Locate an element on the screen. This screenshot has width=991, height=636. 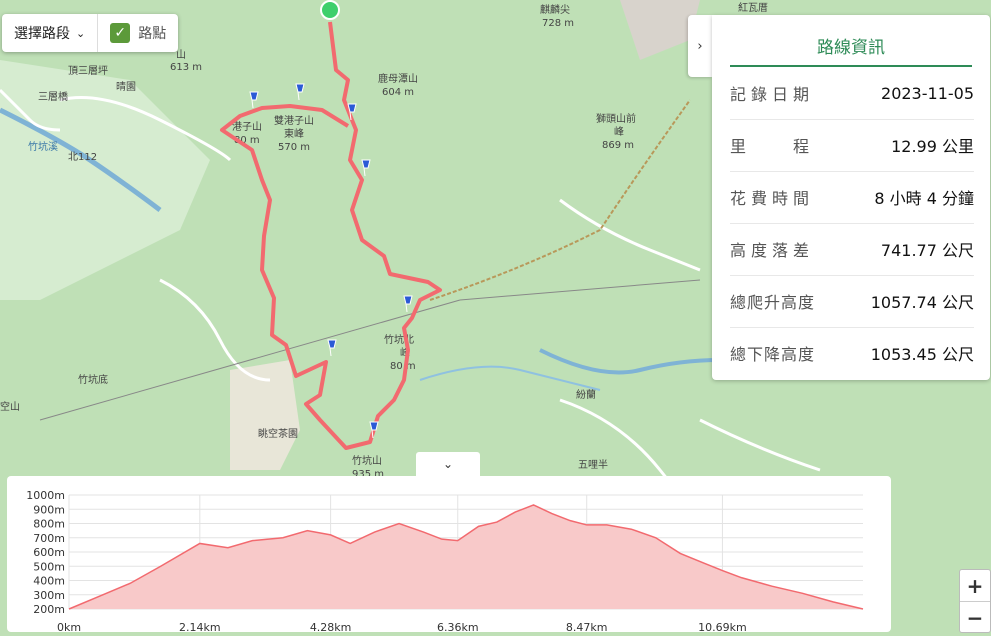
map-label: 空山 is located at coordinates (10, 406).